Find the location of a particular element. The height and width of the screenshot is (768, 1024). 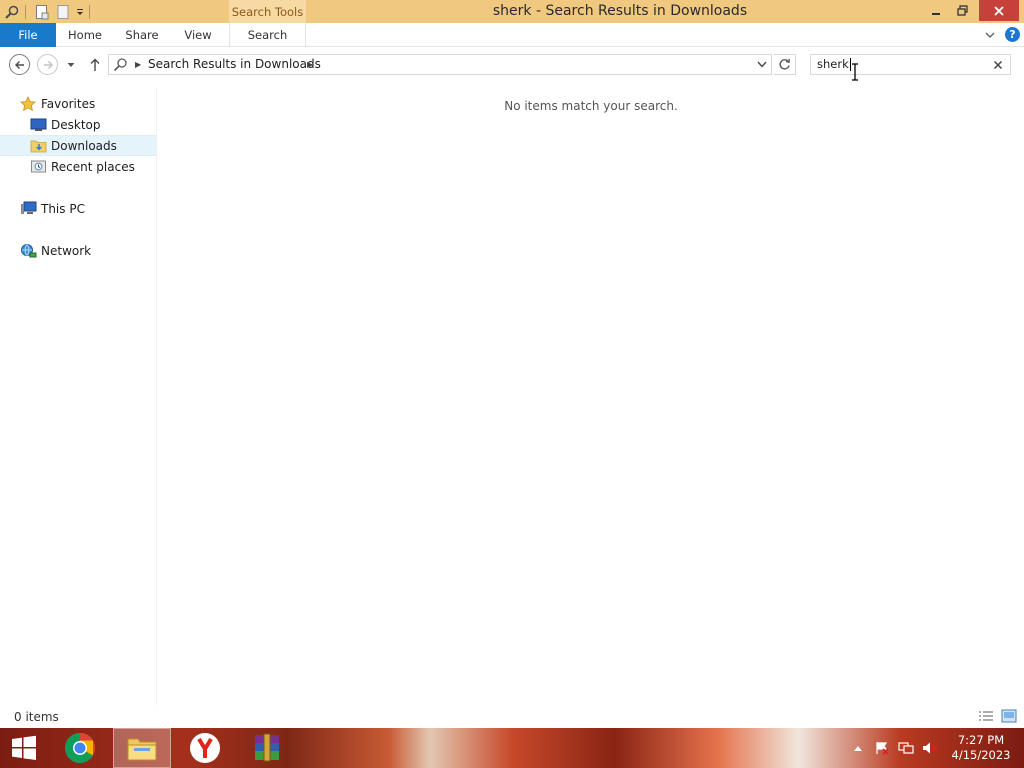

large-icons-view-icon is located at coordinates (1009, 716).